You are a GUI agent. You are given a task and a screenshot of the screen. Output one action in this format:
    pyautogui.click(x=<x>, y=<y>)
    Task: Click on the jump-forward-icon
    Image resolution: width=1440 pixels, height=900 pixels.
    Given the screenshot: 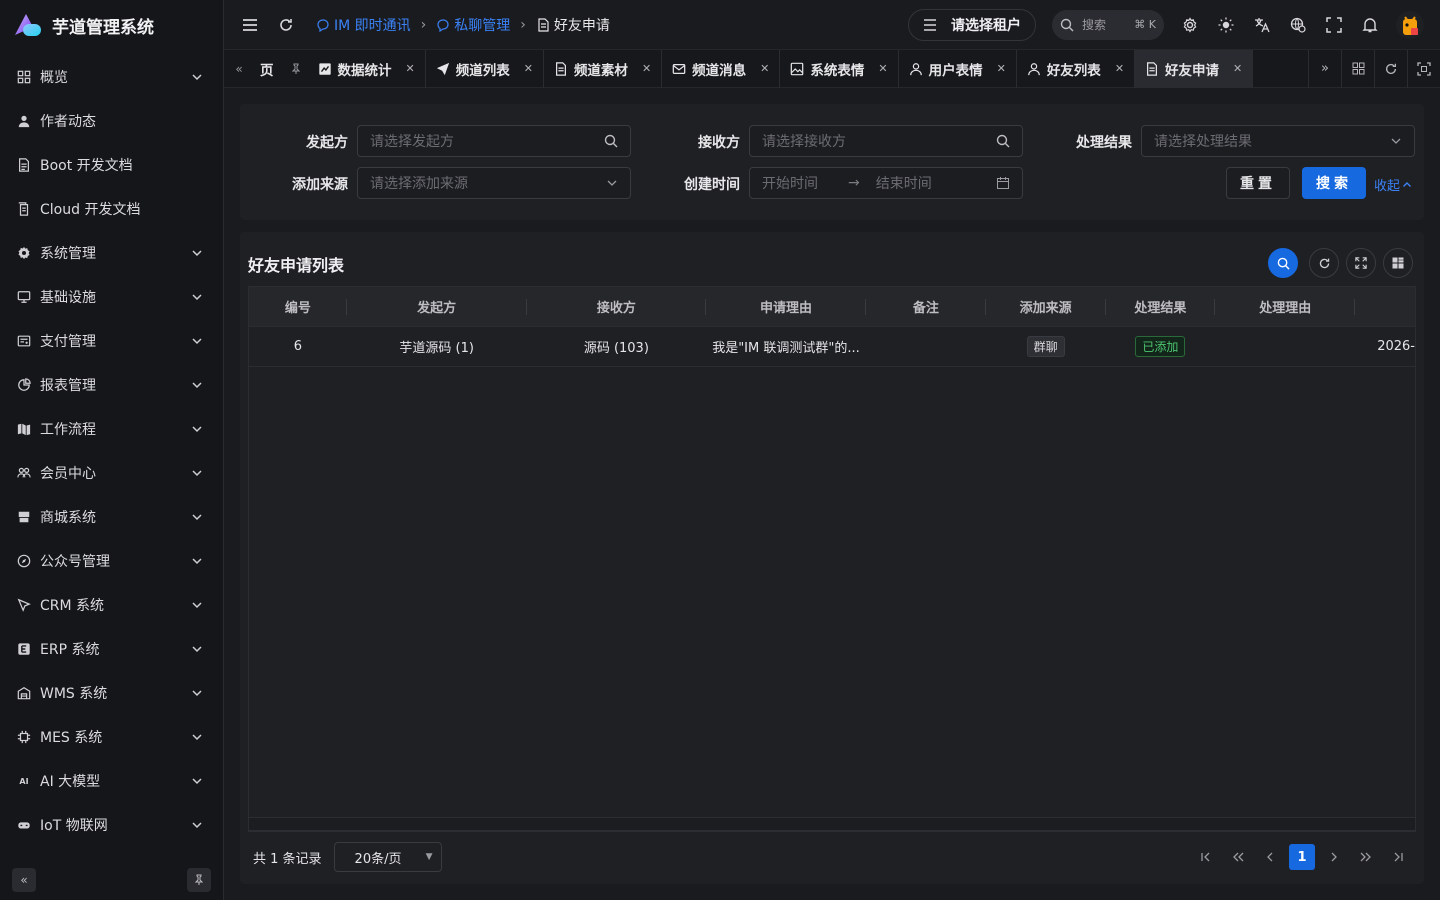 What is the action you would take?
    pyautogui.click(x=1366, y=857)
    